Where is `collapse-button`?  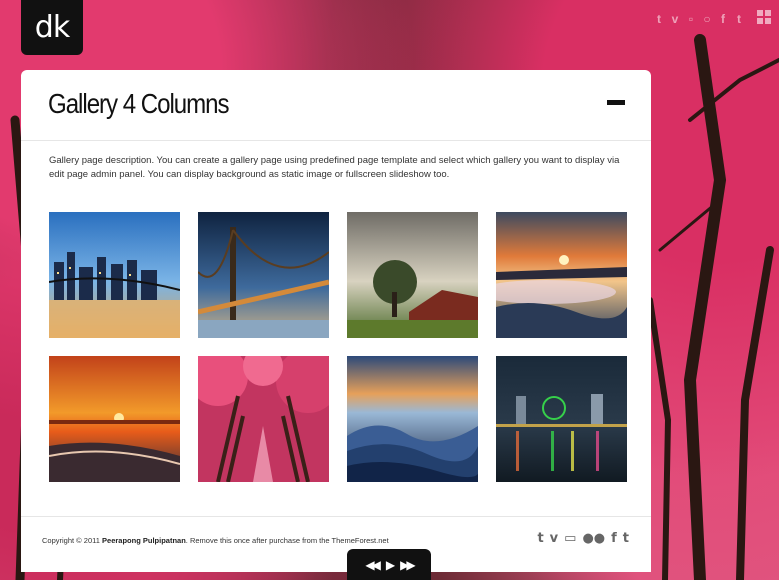
collapse-button is located at coordinates (616, 102).